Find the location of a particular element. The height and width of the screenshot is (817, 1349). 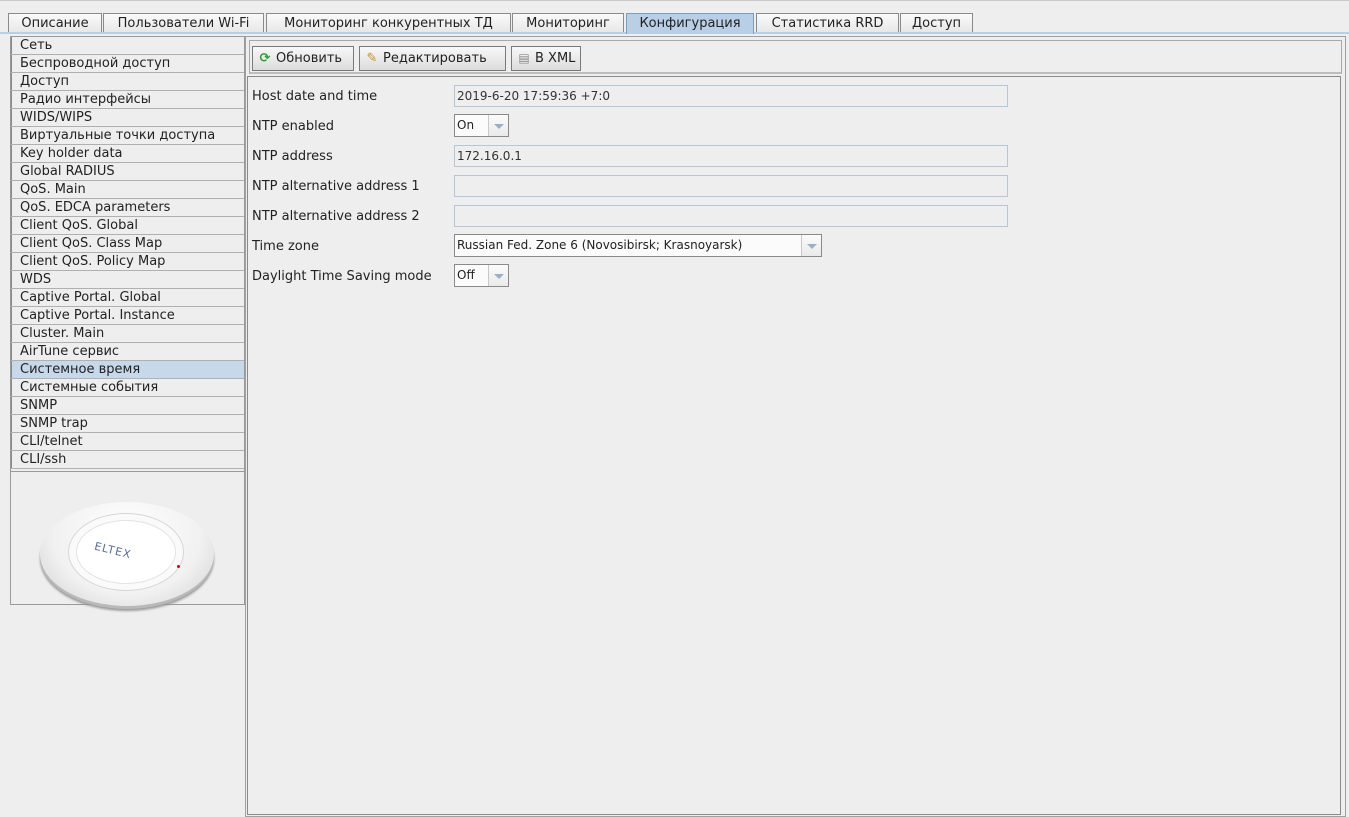

ntp-alt1-label: NTP alternative address 1 is located at coordinates (336, 186).